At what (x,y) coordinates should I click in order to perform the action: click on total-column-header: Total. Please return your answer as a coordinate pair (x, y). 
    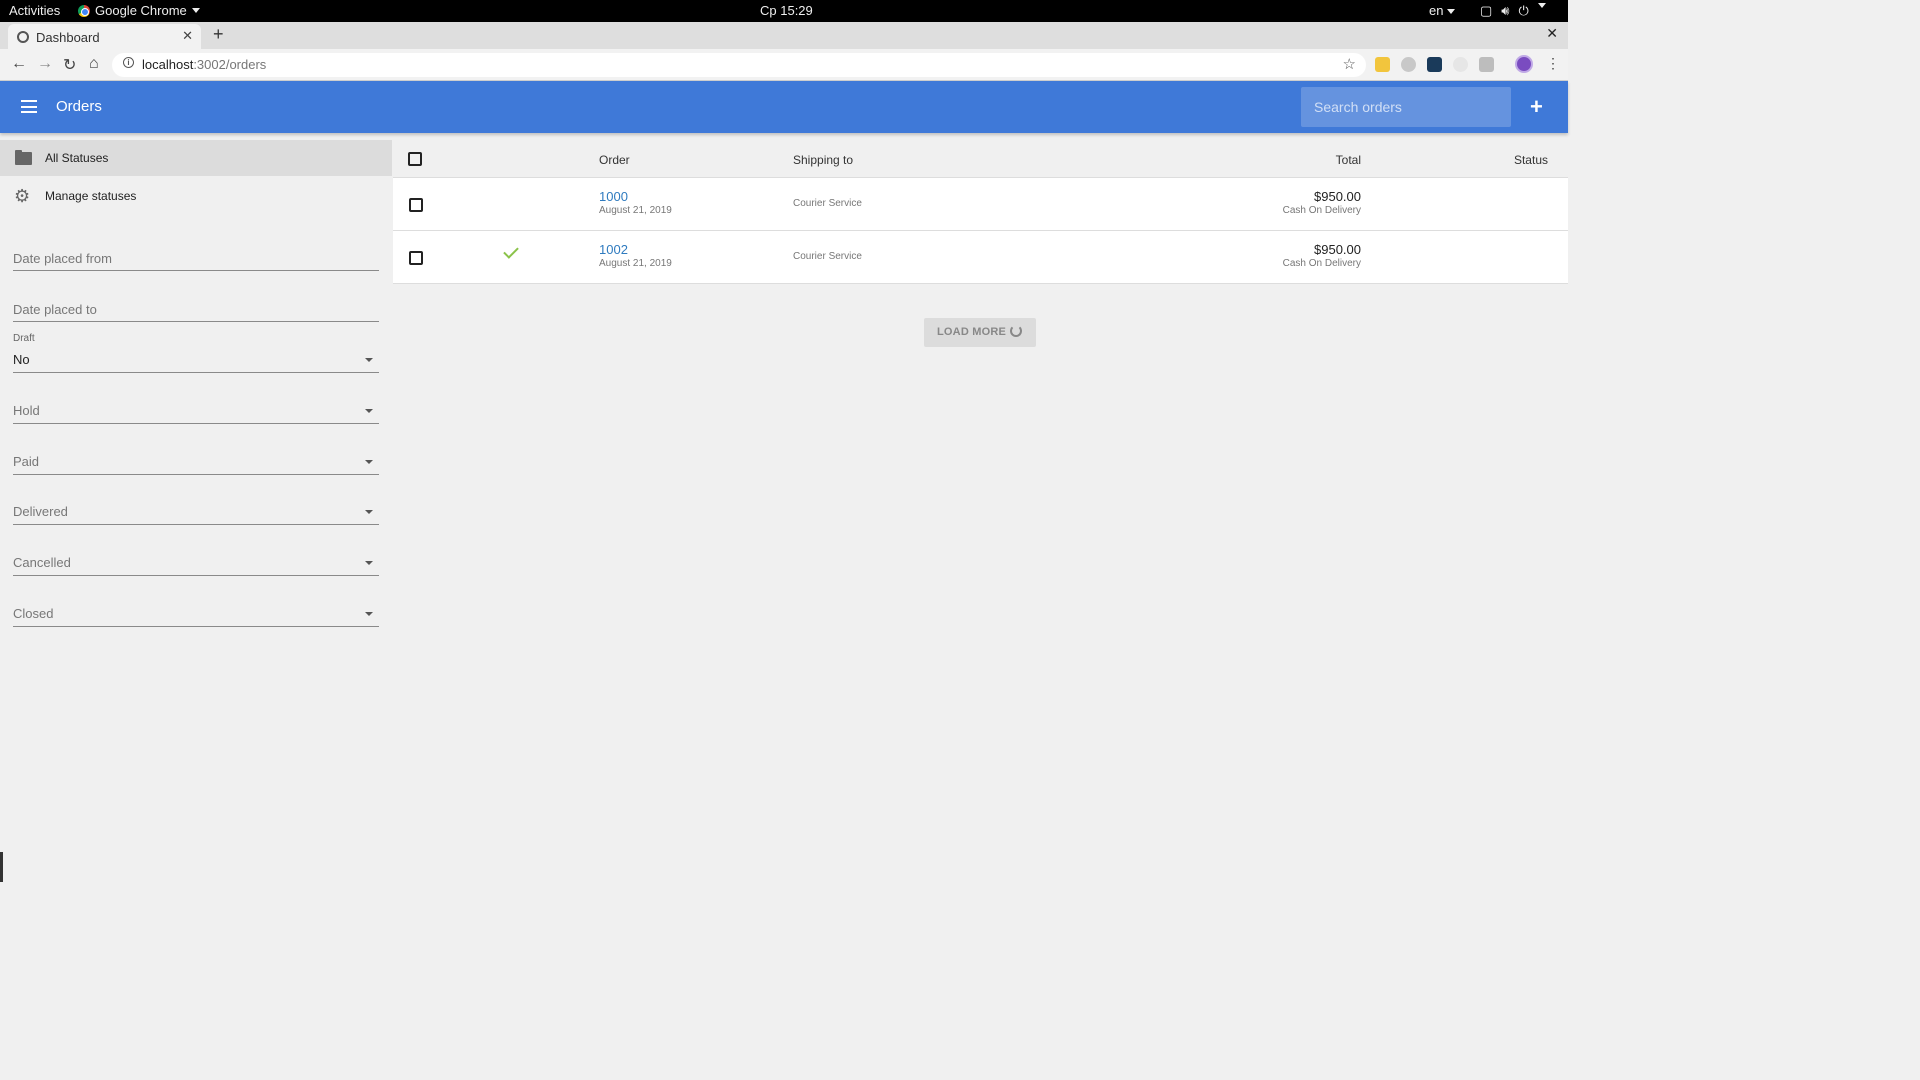
    Looking at the image, I should click on (1348, 160).